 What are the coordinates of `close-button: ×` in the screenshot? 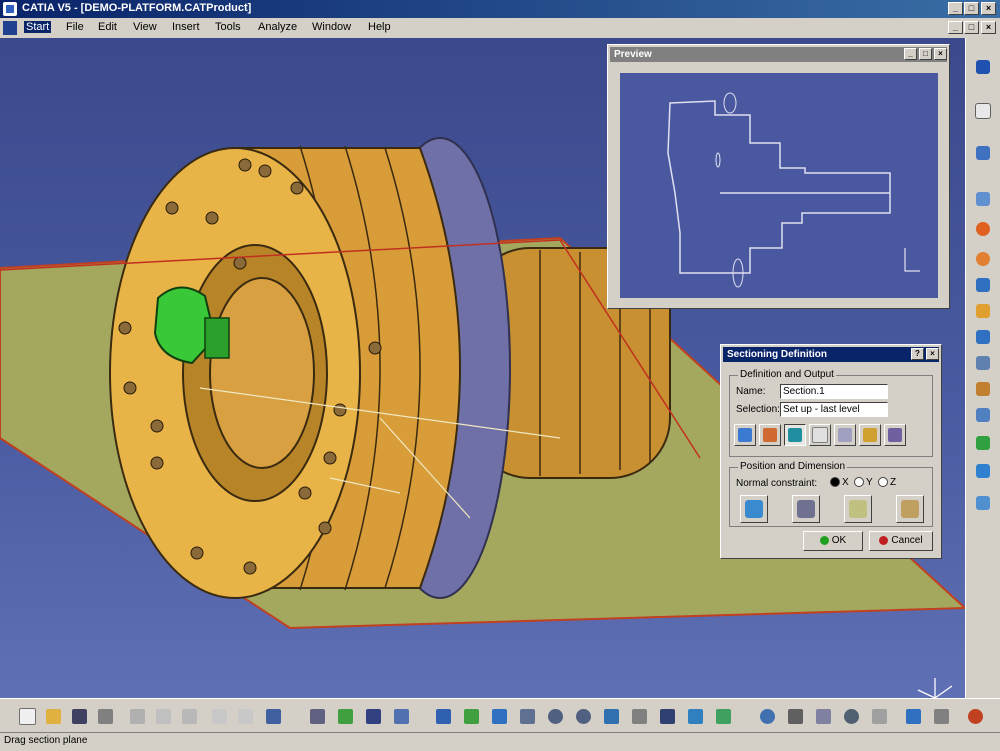 It's located at (988, 8).